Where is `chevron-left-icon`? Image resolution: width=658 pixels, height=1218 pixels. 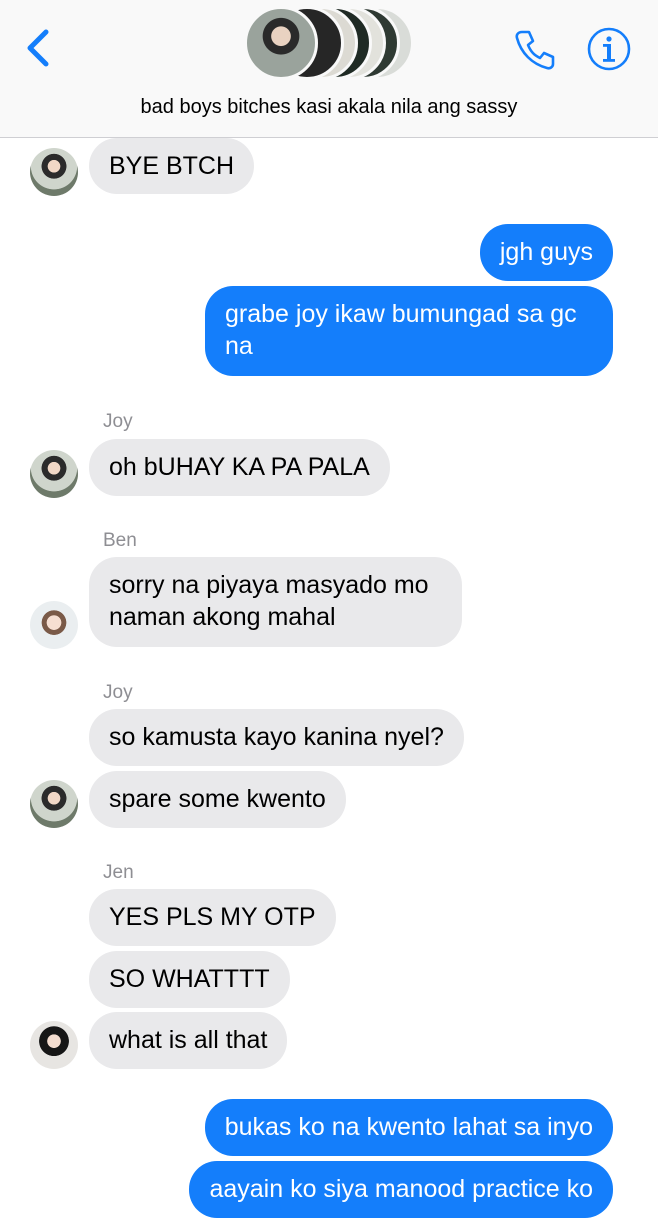 chevron-left-icon is located at coordinates (39, 48).